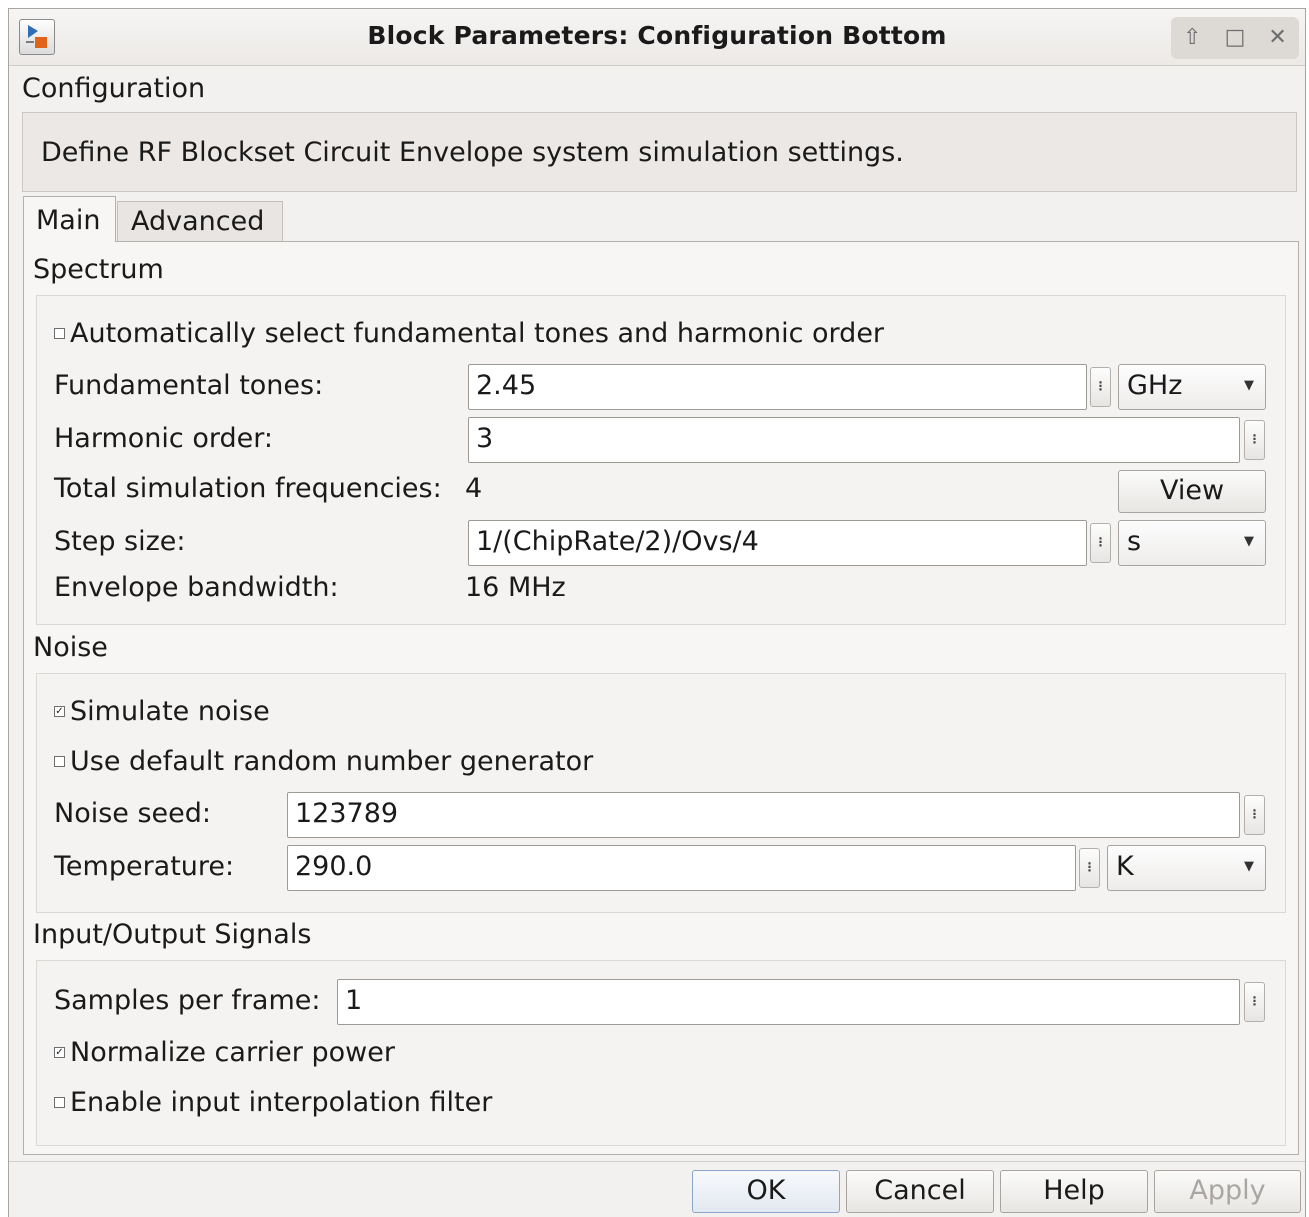 The width and height of the screenshot is (1309, 1217). Describe the element at coordinates (854, 440) in the screenshot. I see `harmonic-order-input: 3` at that location.